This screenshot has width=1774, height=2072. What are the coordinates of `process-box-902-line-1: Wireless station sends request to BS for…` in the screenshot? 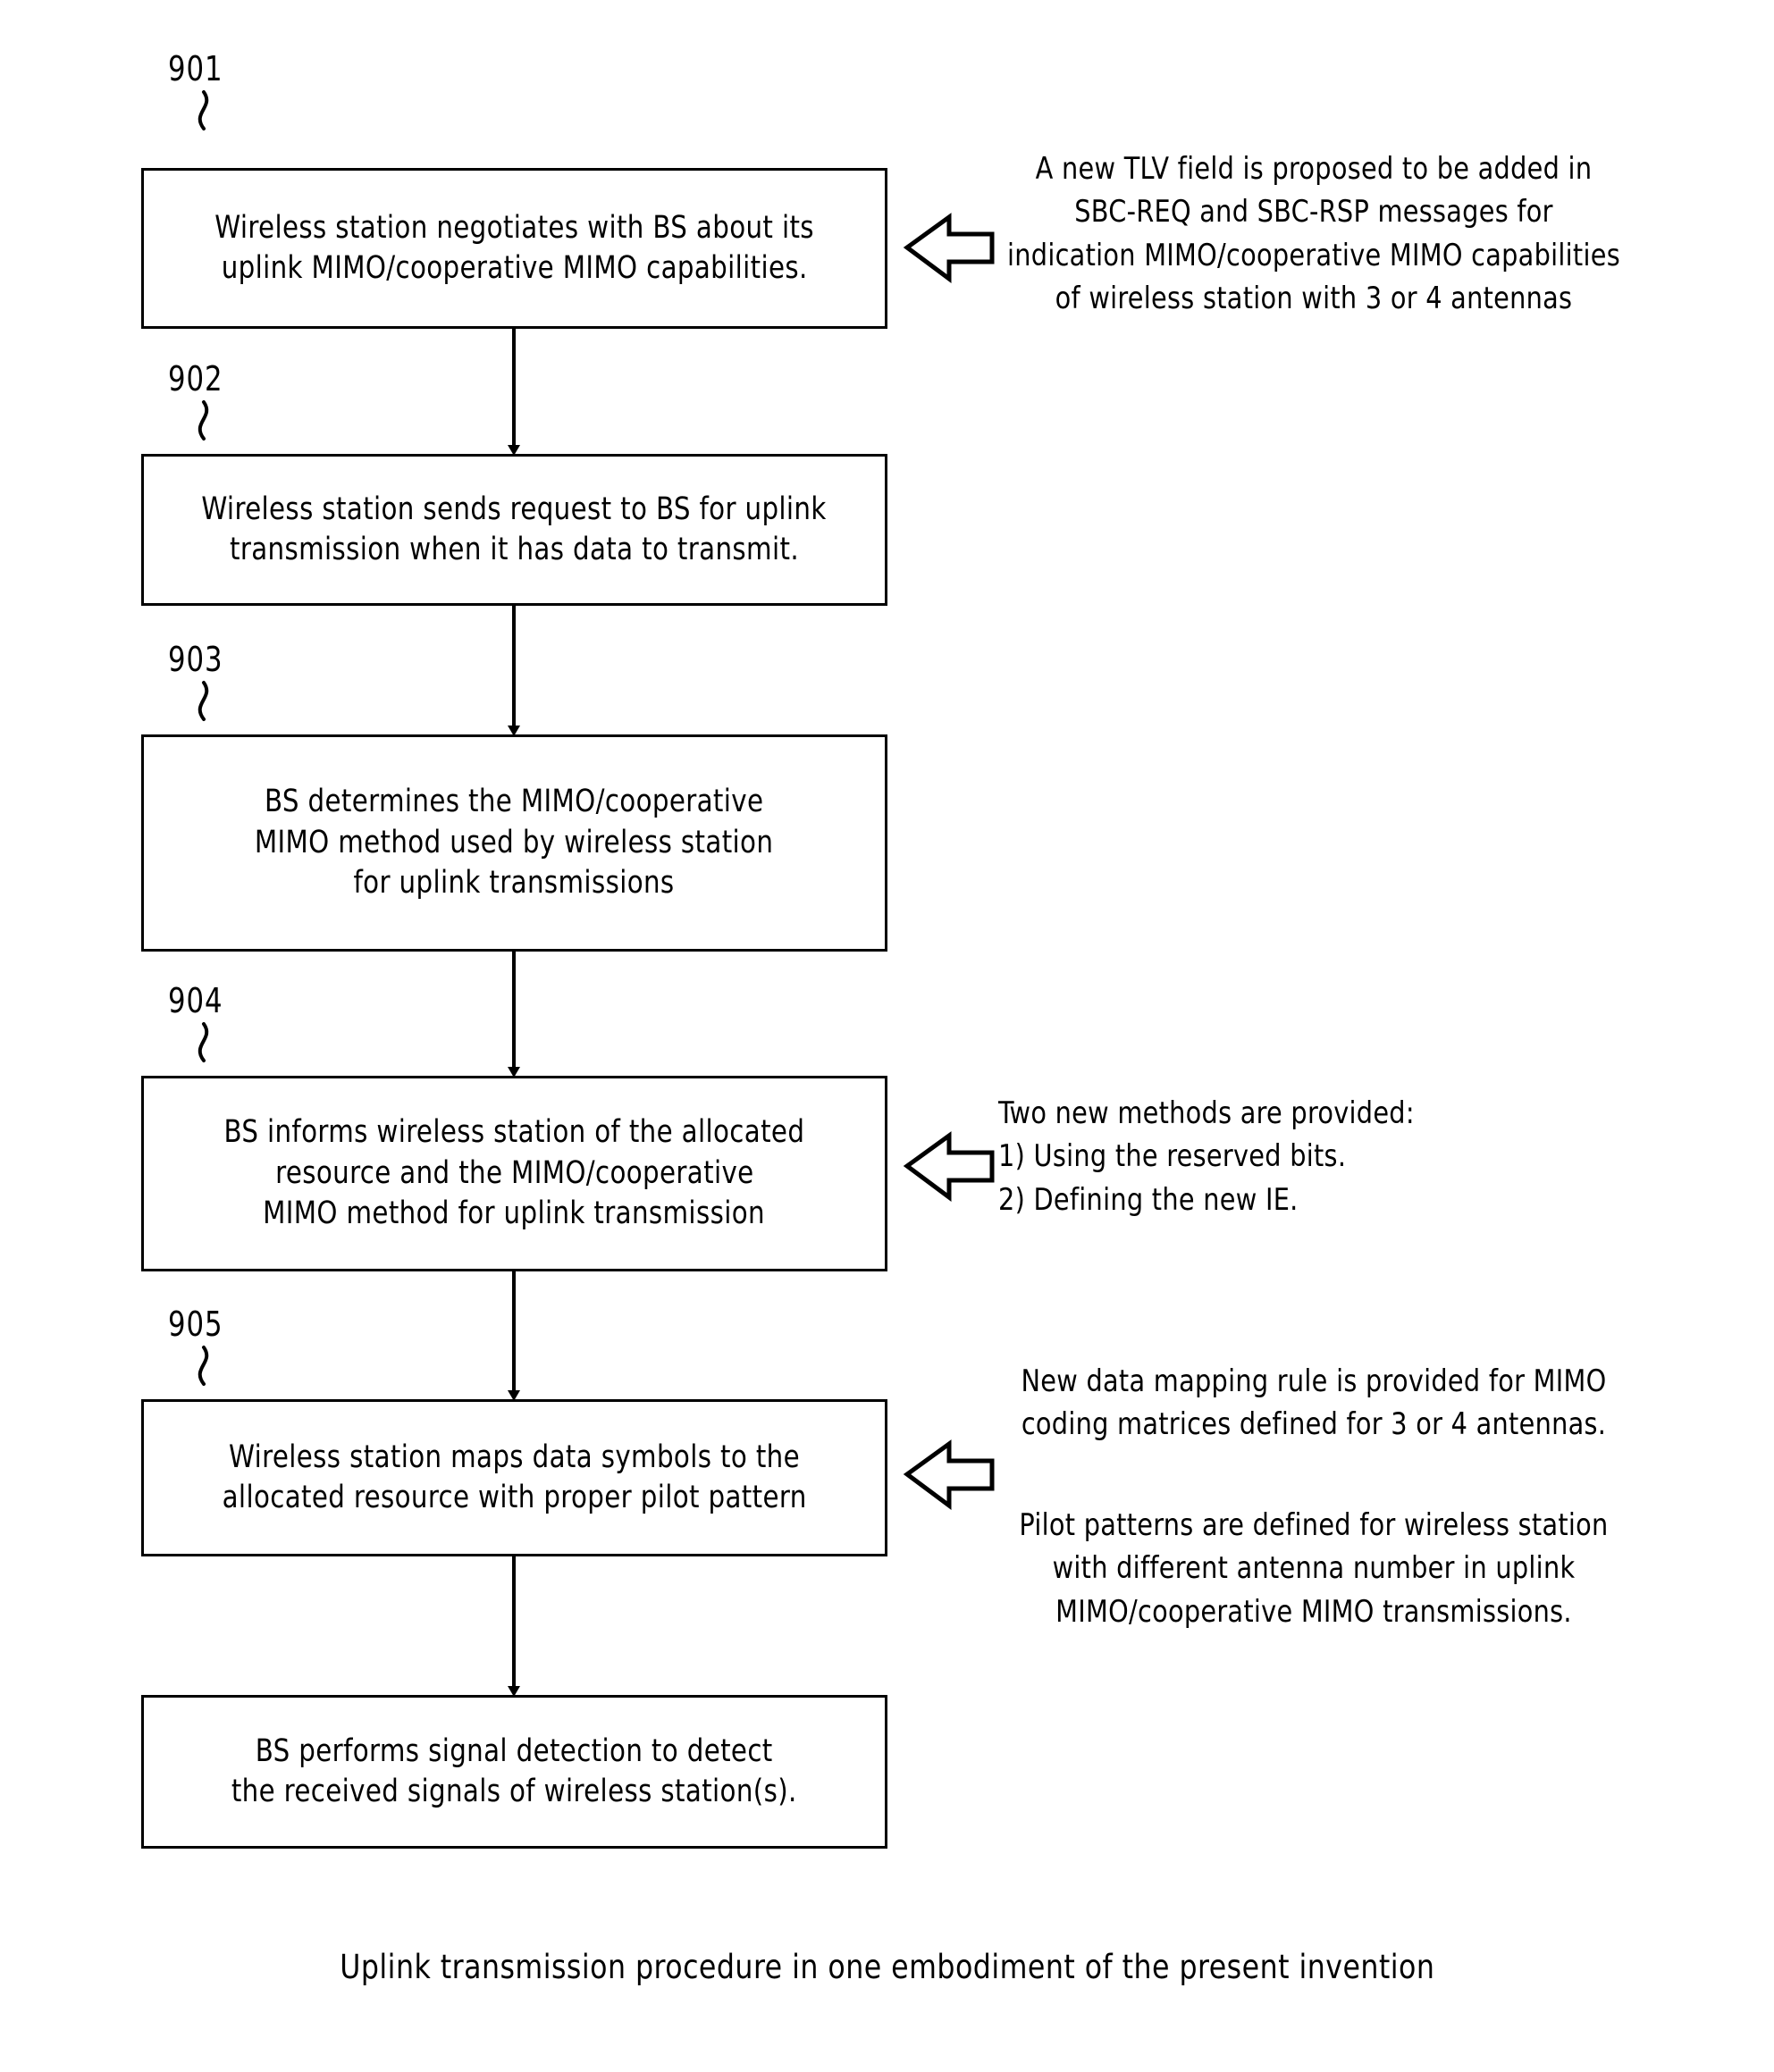 It's located at (514, 509).